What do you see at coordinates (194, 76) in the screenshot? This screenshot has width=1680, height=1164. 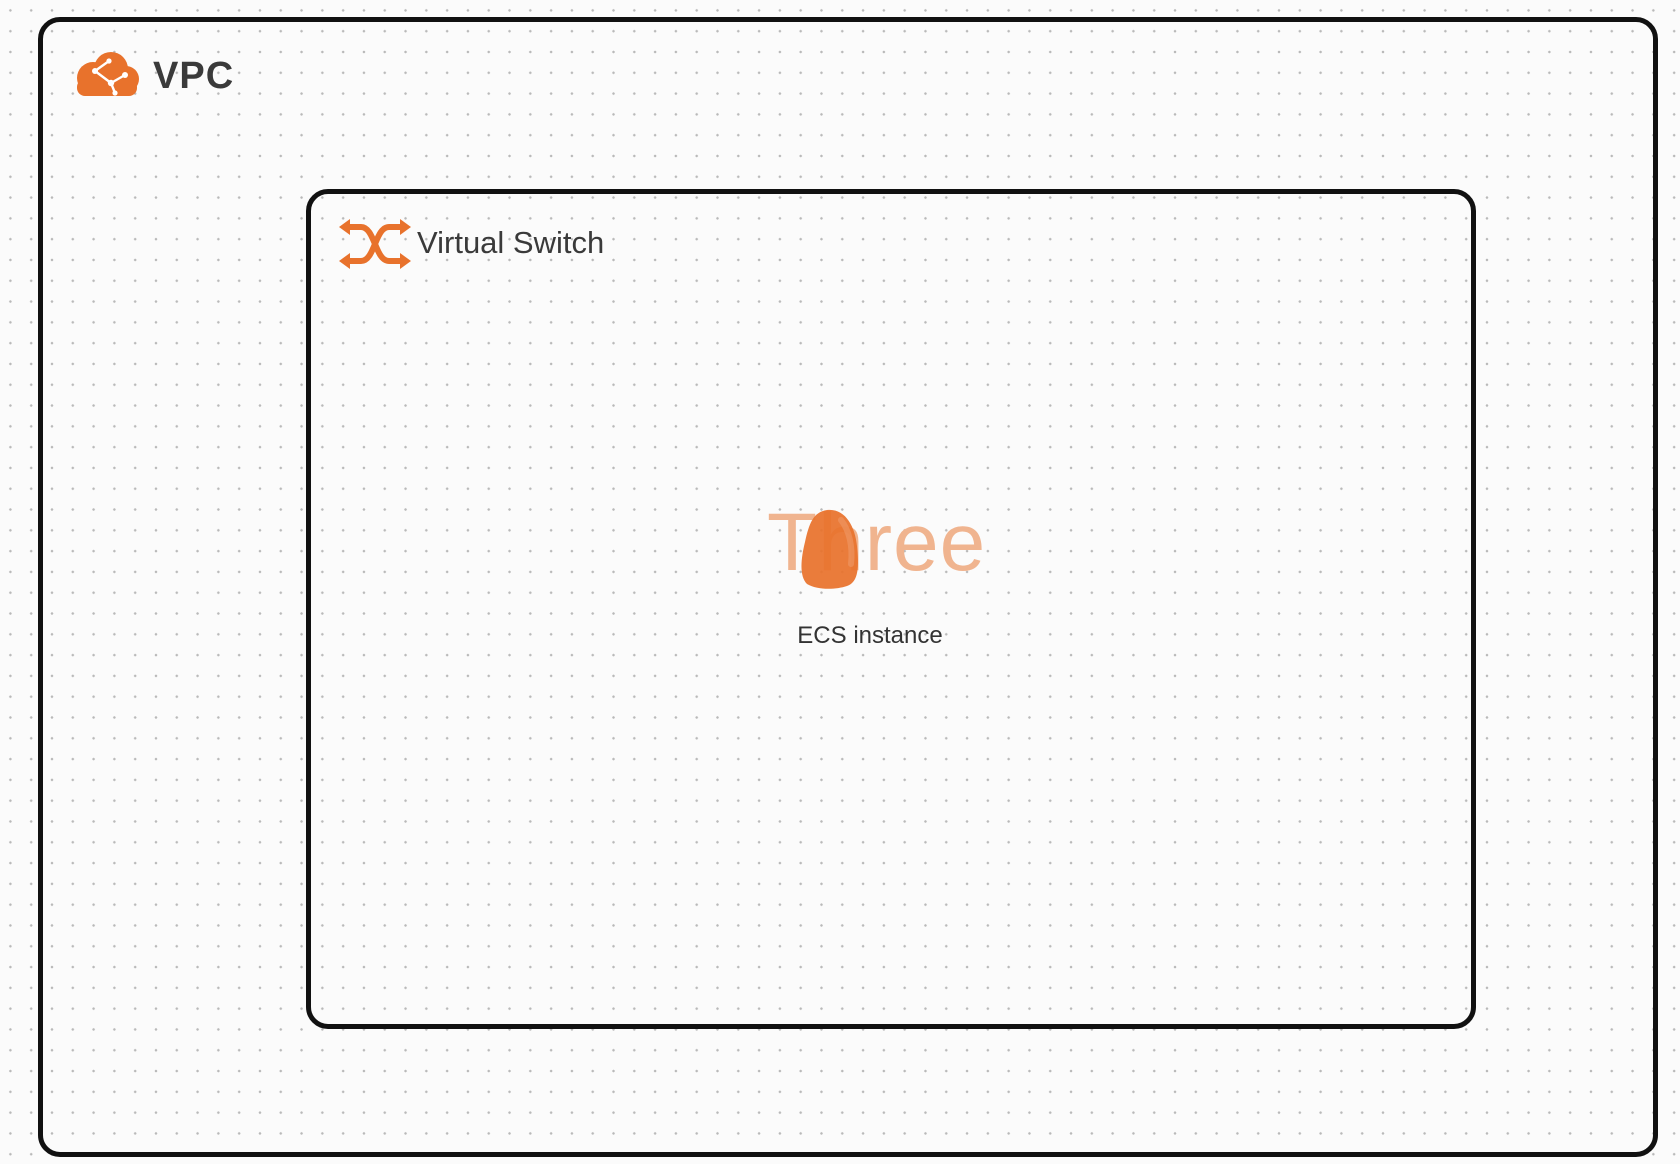 I see `vpc-label: VPC` at bounding box center [194, 76].